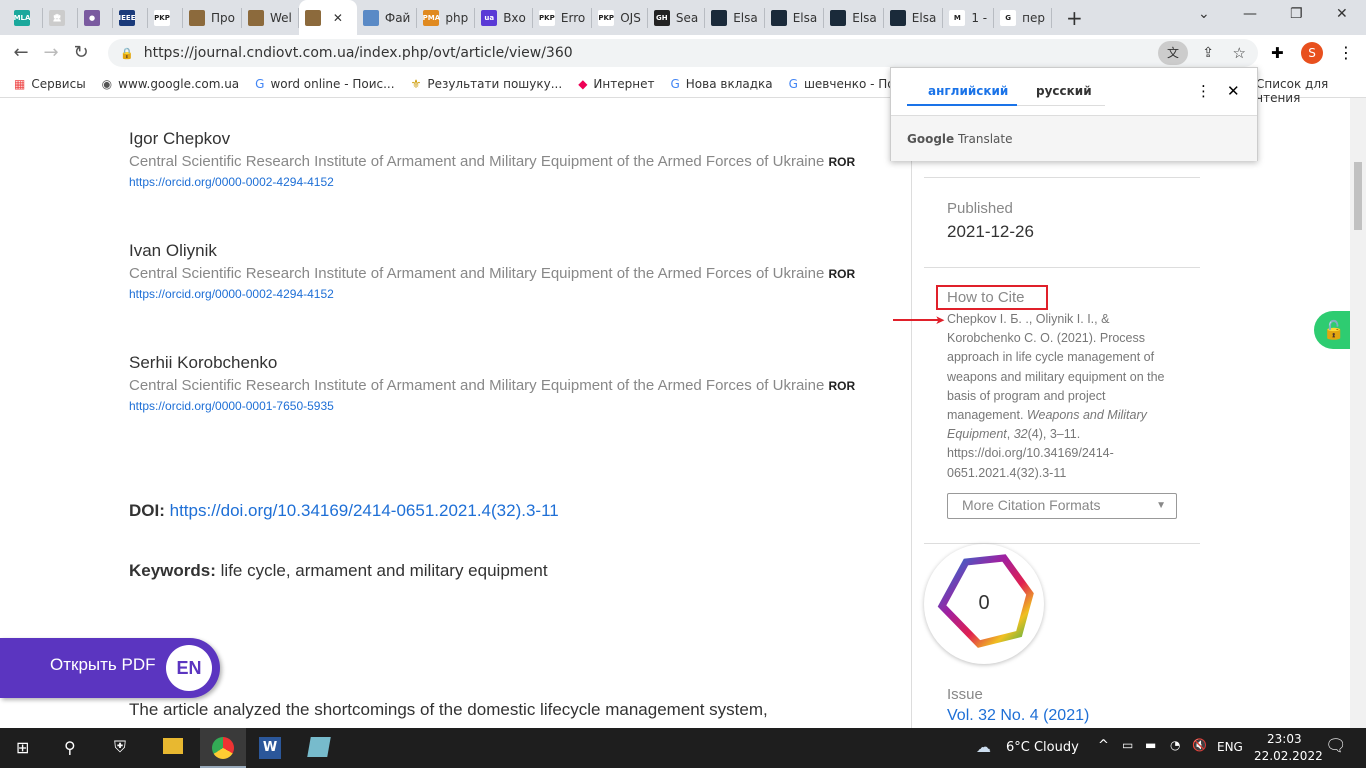 Image resolution: width=1366 pixels, height=768 pixels. What do you see at coordinates (917, 320) in the screenshot?
I see `arrow-annotation` at bounding box center [917, 320].